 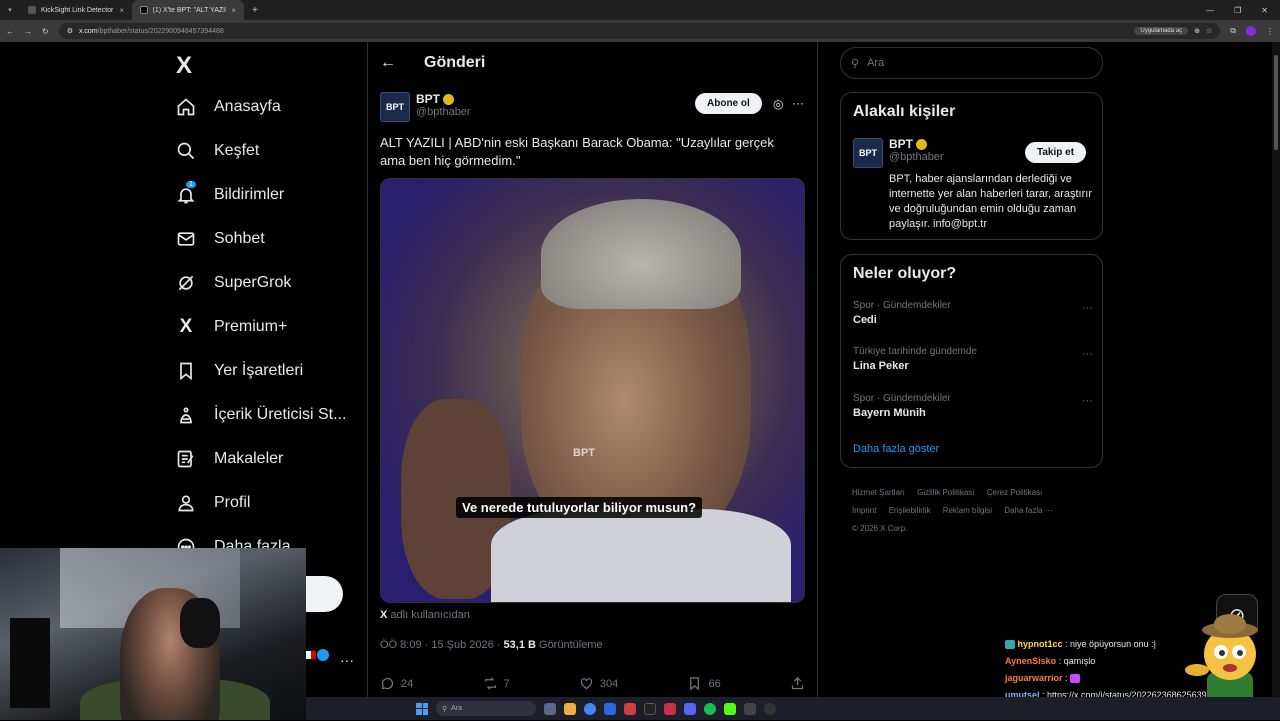 I want to click on author-handle: @bpthaber, so click(x=443, y=112).